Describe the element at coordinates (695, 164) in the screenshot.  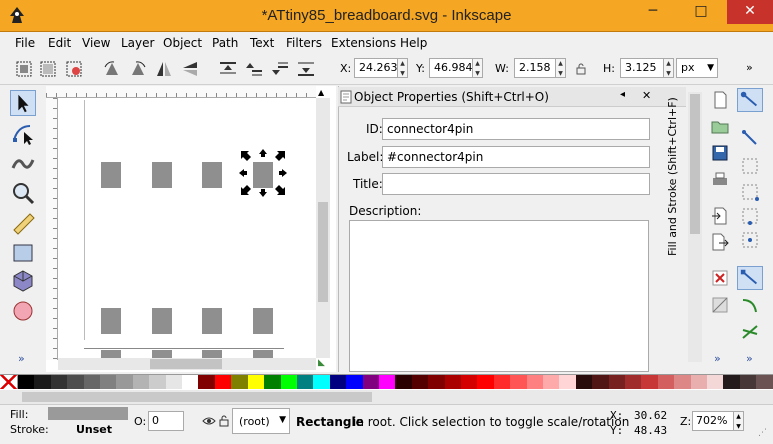
I see `dock-scroll-thumb` at that location.